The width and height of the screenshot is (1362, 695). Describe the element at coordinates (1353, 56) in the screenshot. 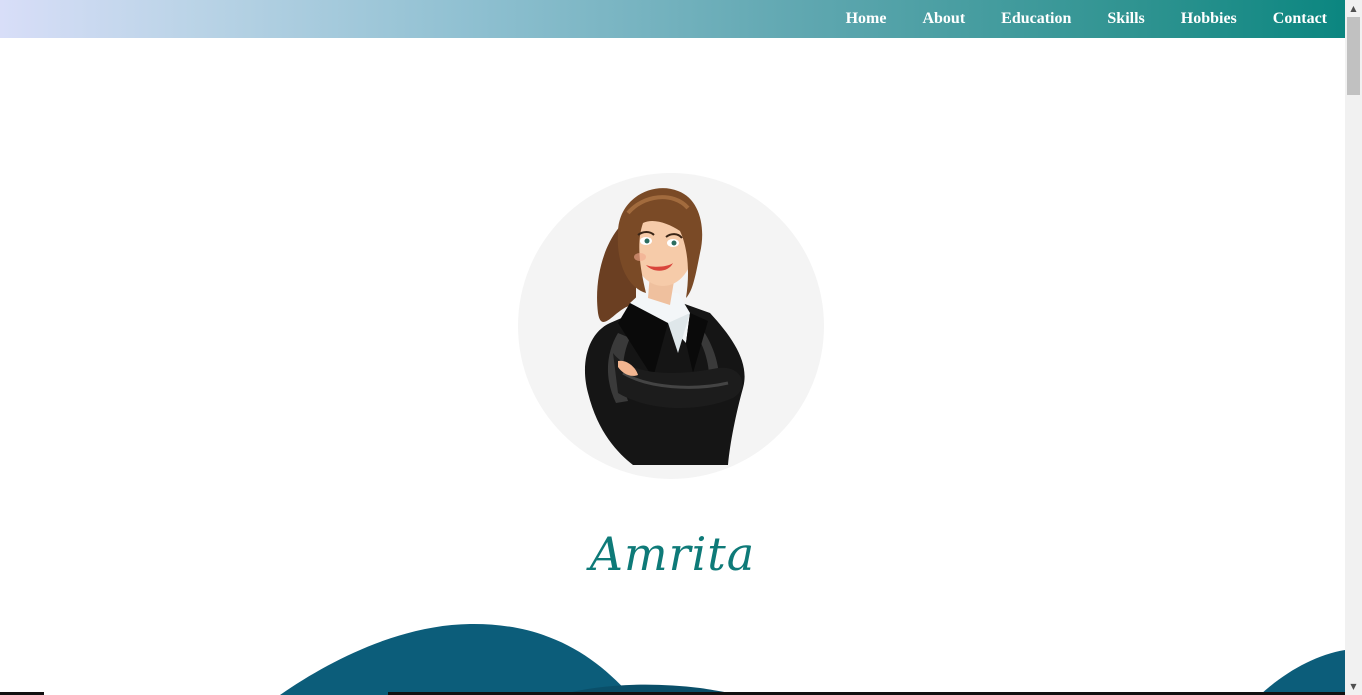

I see `scrollbar-thumb` at that location.